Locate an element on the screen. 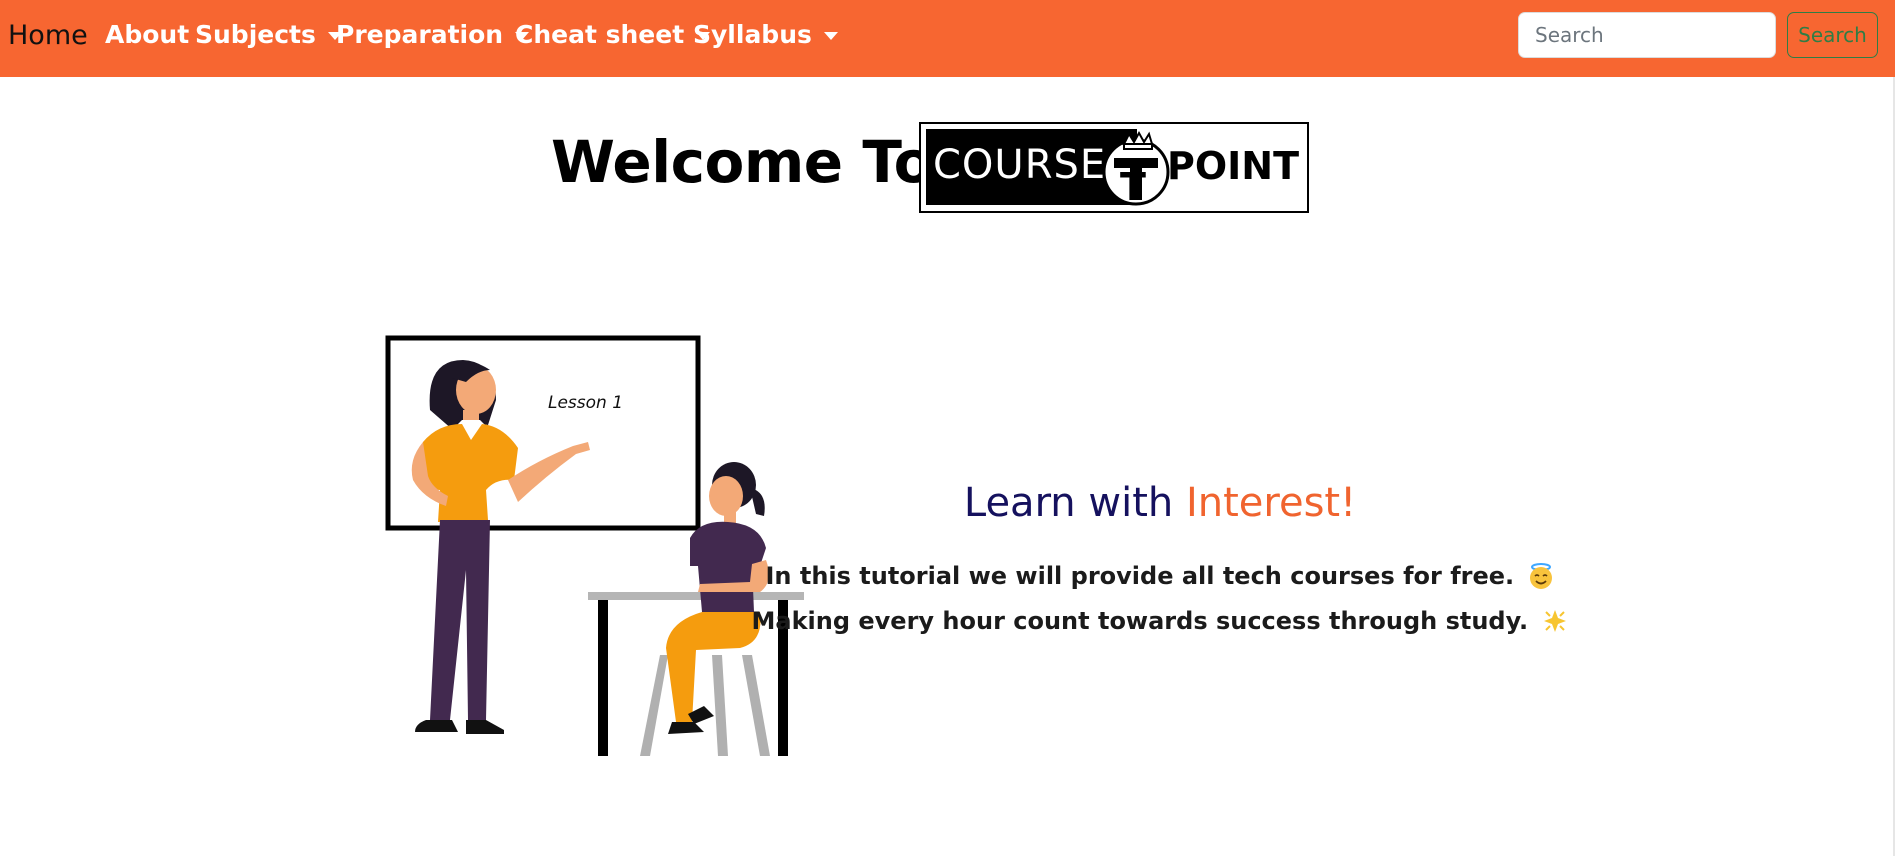  logo-emblem-letter: T is located at coordinates (1133, 185).